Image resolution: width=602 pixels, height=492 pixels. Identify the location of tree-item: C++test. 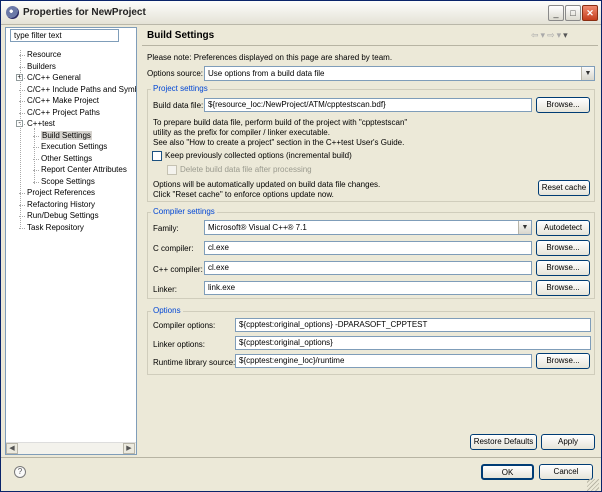
(41, 123).